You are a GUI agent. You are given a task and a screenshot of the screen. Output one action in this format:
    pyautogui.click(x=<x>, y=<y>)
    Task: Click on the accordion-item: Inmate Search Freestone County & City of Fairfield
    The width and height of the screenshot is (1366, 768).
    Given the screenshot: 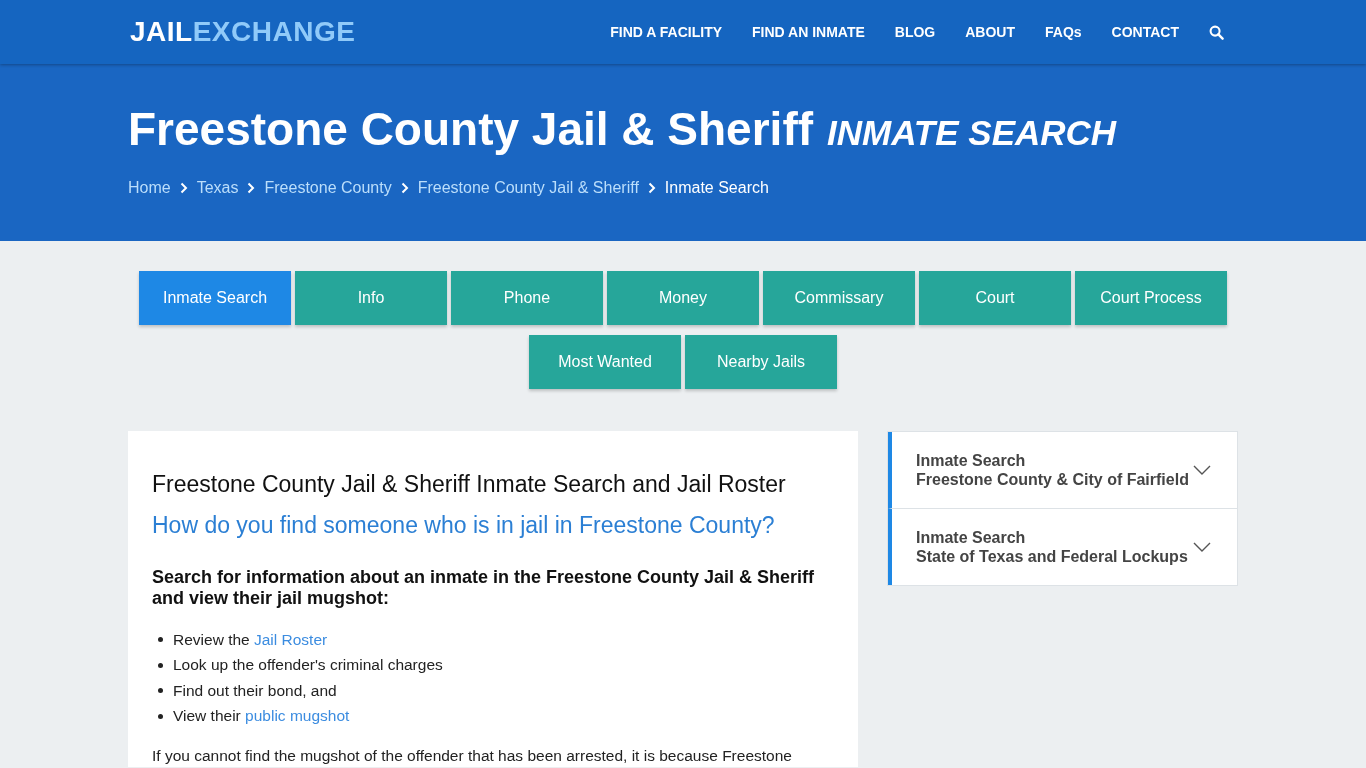 What is the action you would take?
    pyautogui.click(x=1062, y=470)
    